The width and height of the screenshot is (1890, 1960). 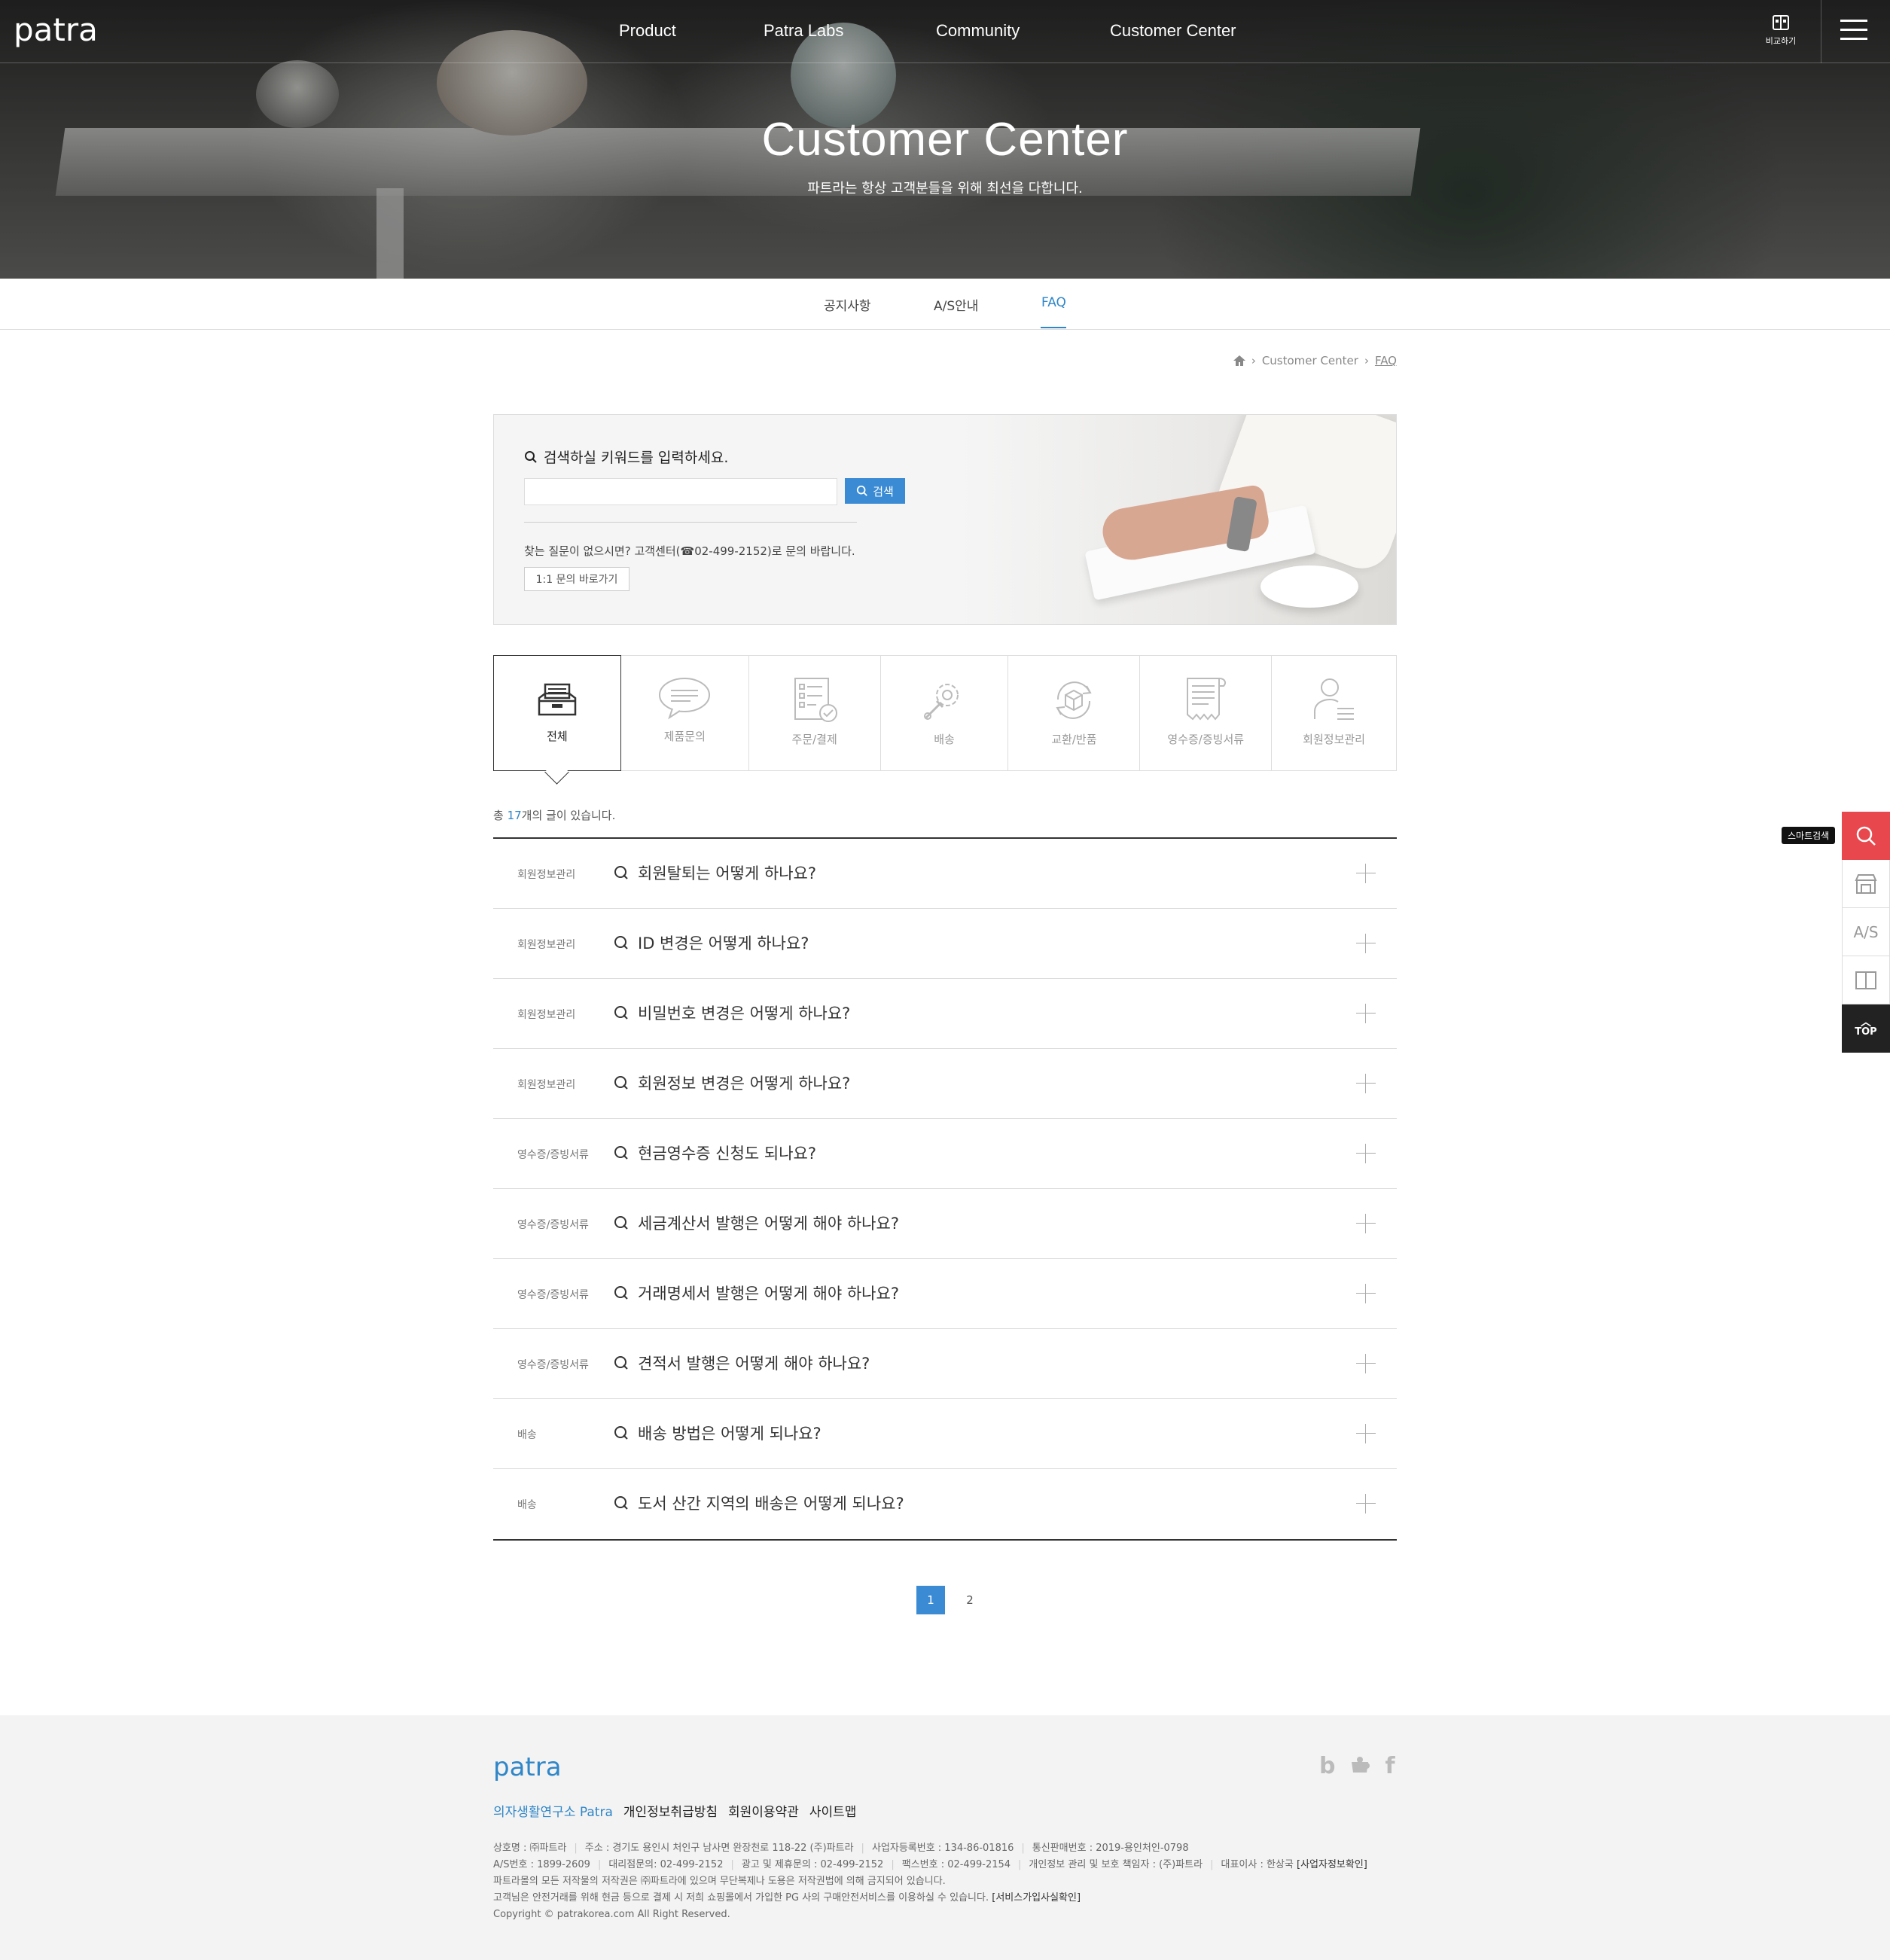 What do you see at coordinates (816, 700) in the screenshot?
I see `order-checklist-icon` at bounding box center [816, 700].